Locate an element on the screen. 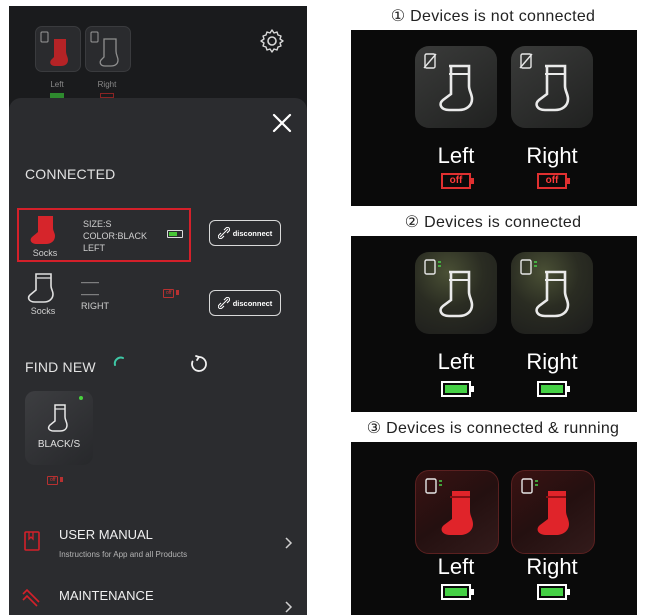 The width and height of the screenshot is (646, 615). gear-icon is located at coordinates (272, 41).